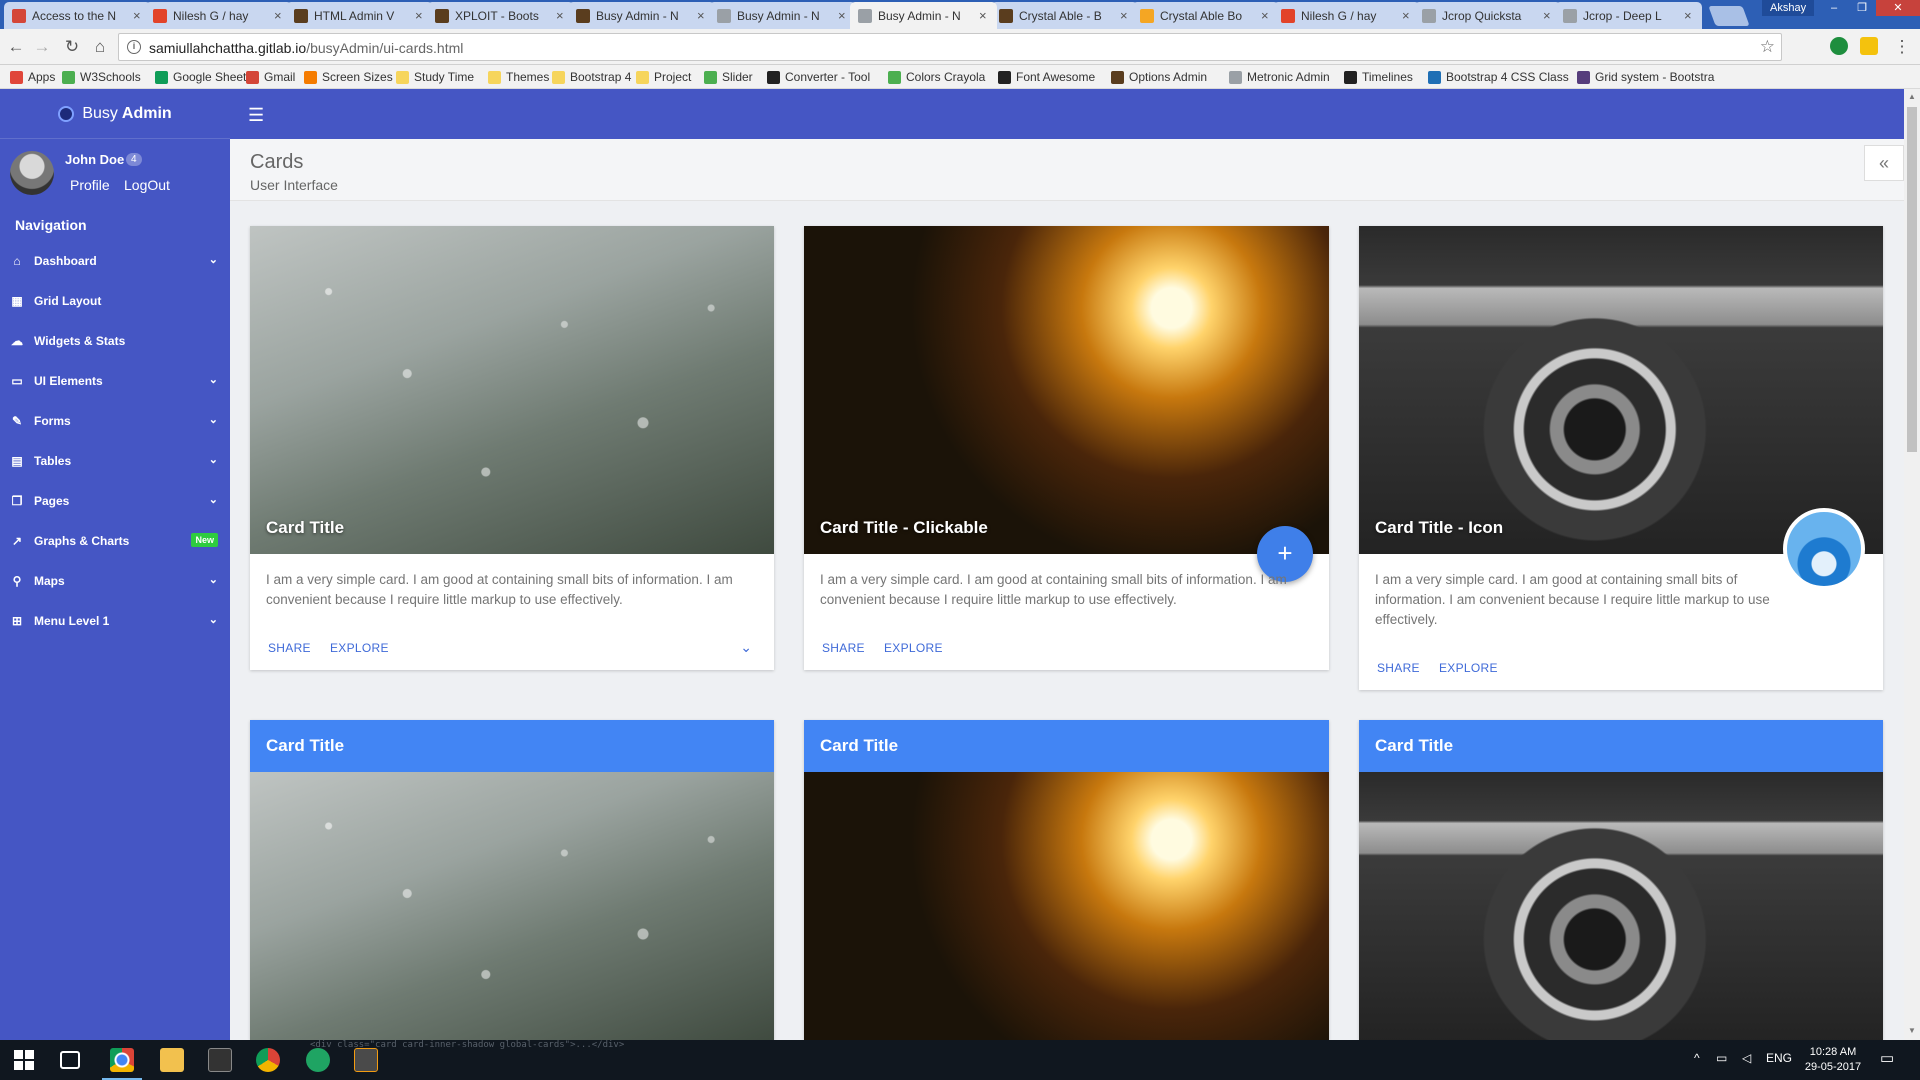  I want to click on bookmark-item: Study Time, so click(435, 77).